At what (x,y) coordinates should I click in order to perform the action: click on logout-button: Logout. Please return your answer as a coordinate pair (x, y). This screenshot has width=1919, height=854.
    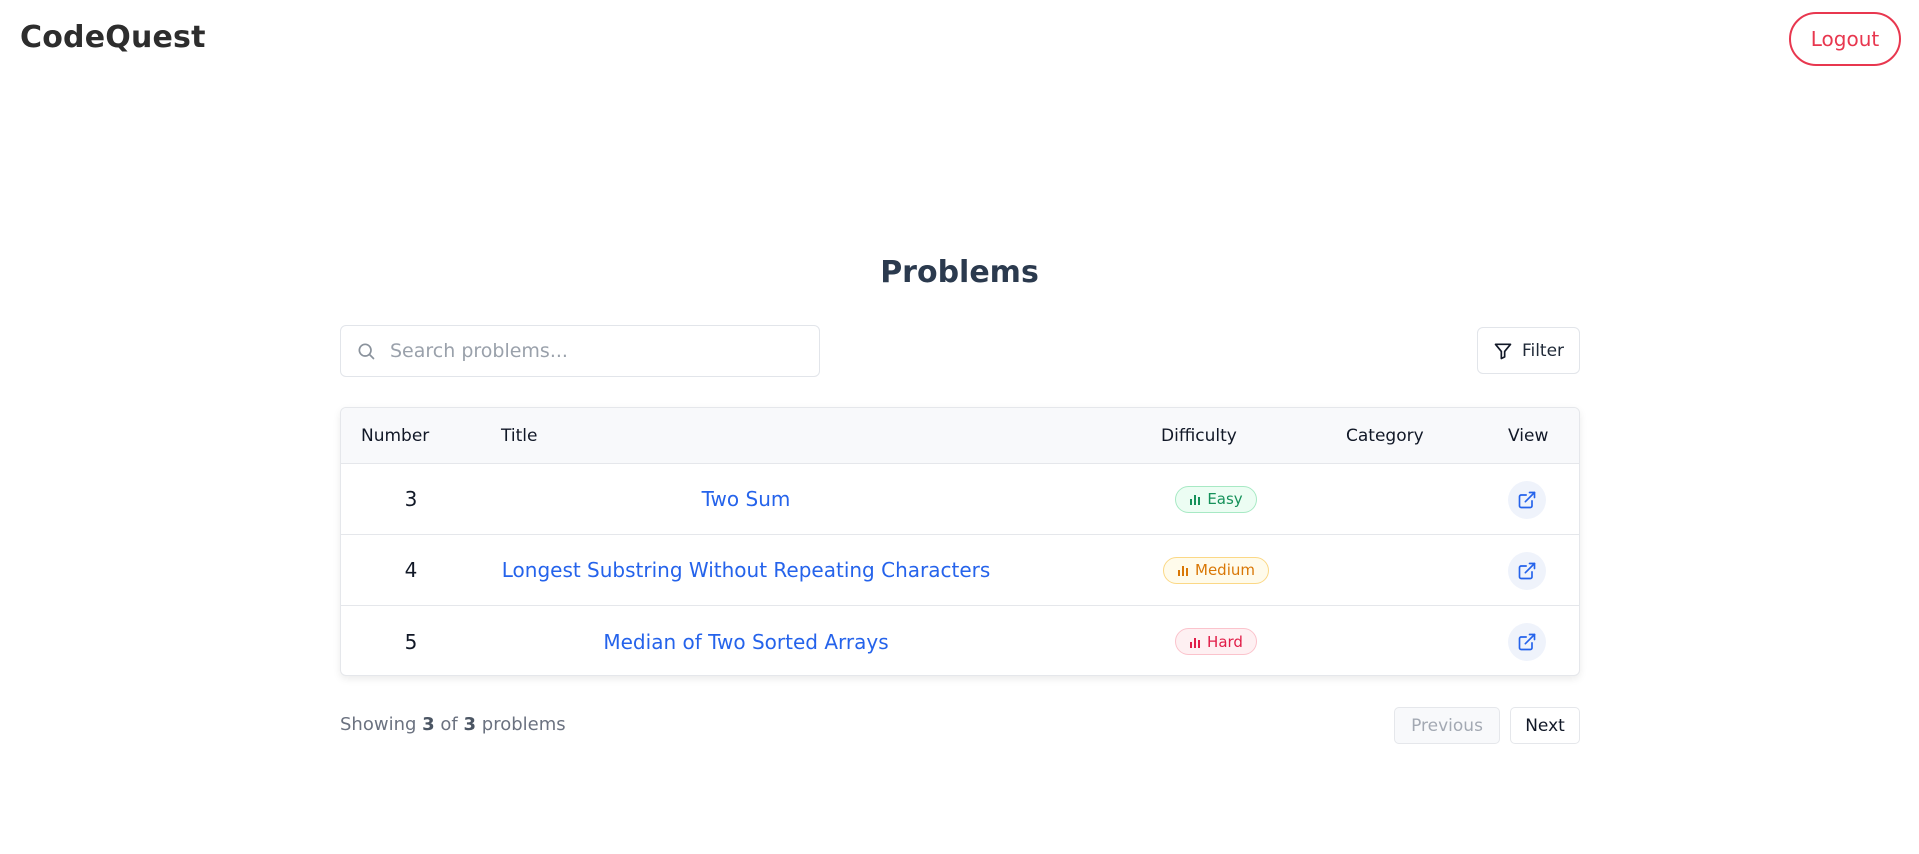
    Looking at the image, I should click on (1845, 39).